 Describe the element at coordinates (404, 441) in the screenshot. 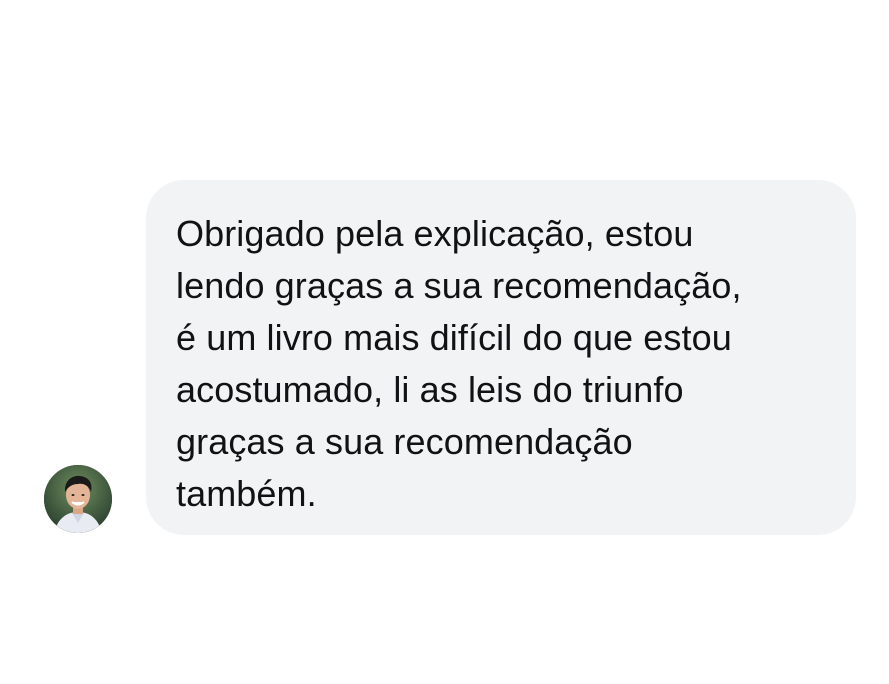

I see `message-line: graças a sua recomendação` at that location.